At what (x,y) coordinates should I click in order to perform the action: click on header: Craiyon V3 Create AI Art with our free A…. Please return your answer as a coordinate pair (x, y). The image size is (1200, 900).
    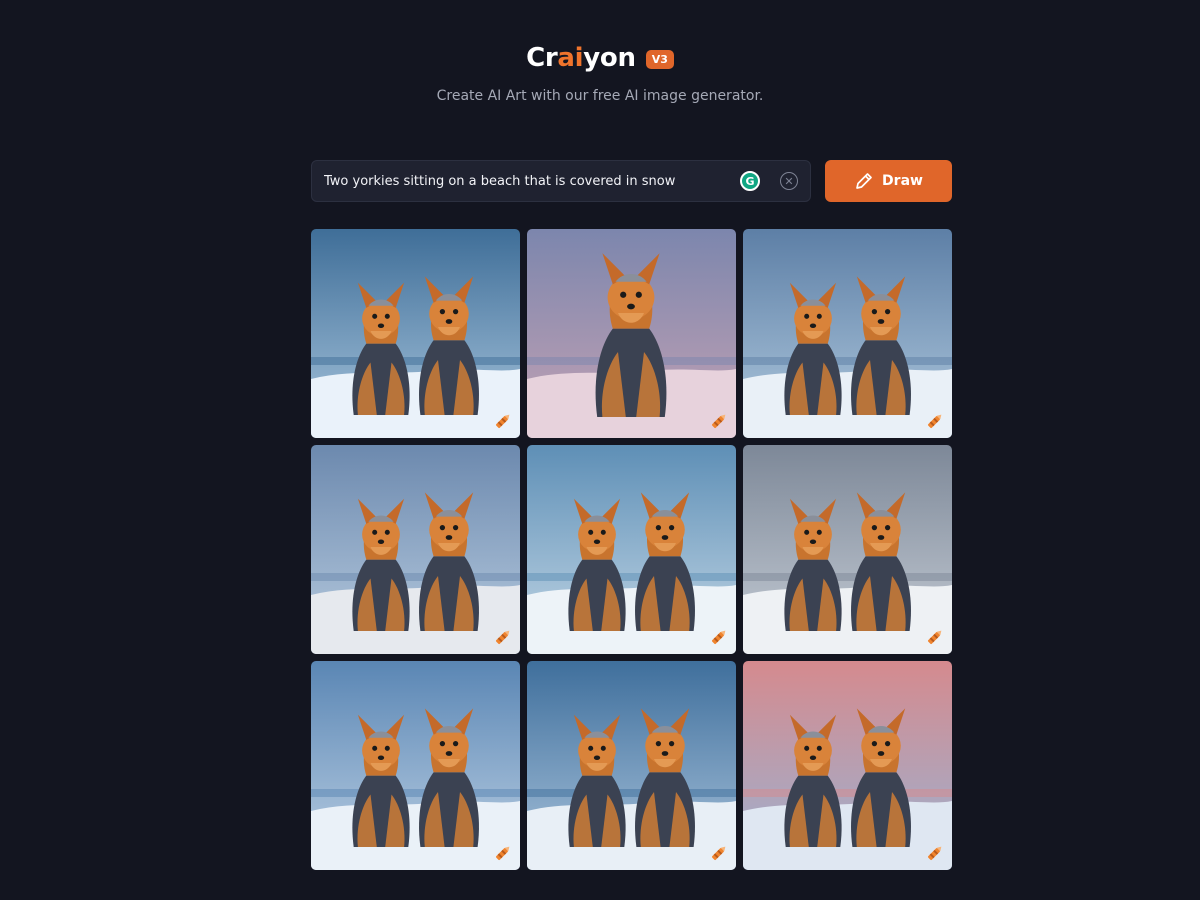
    Looking at the image, I should click on (600, 72).